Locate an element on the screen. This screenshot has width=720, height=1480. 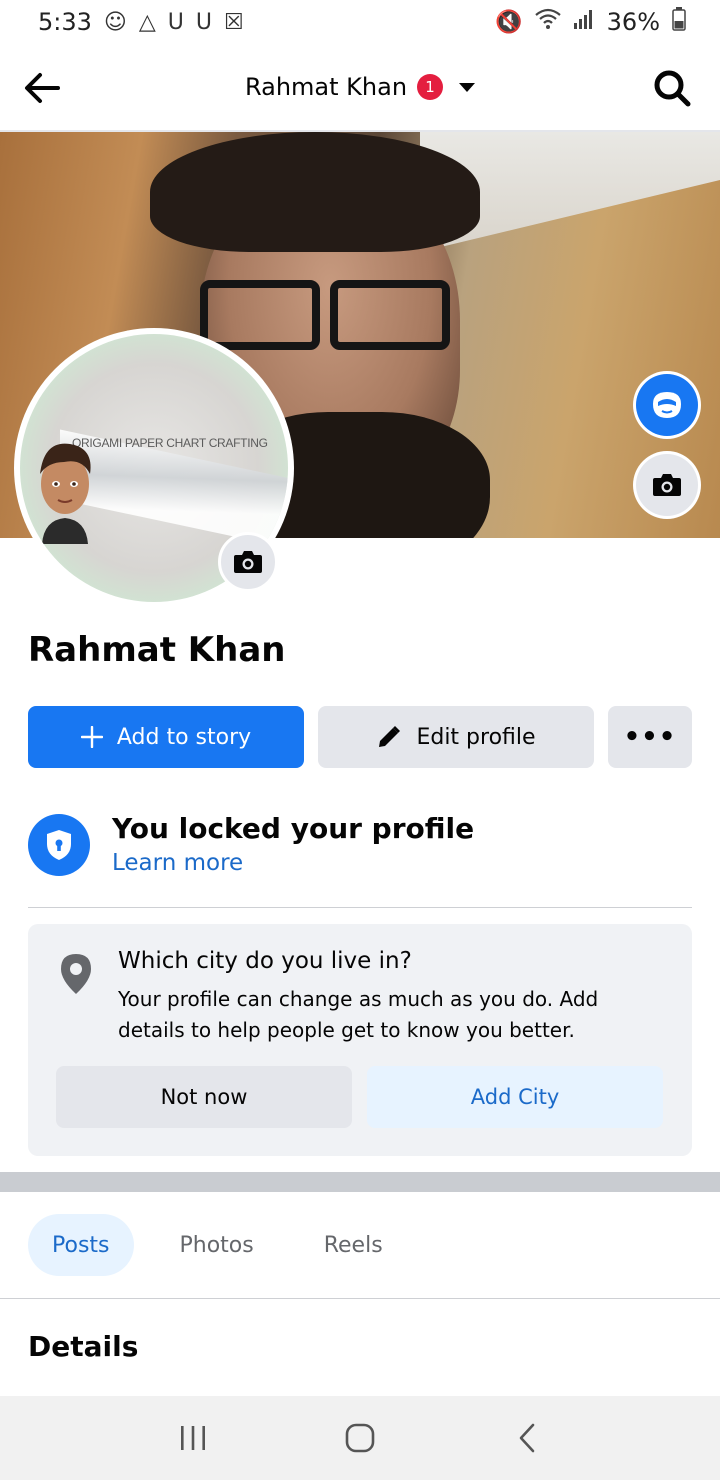
notification-badge: 1 is located at coordinates (430, 87).